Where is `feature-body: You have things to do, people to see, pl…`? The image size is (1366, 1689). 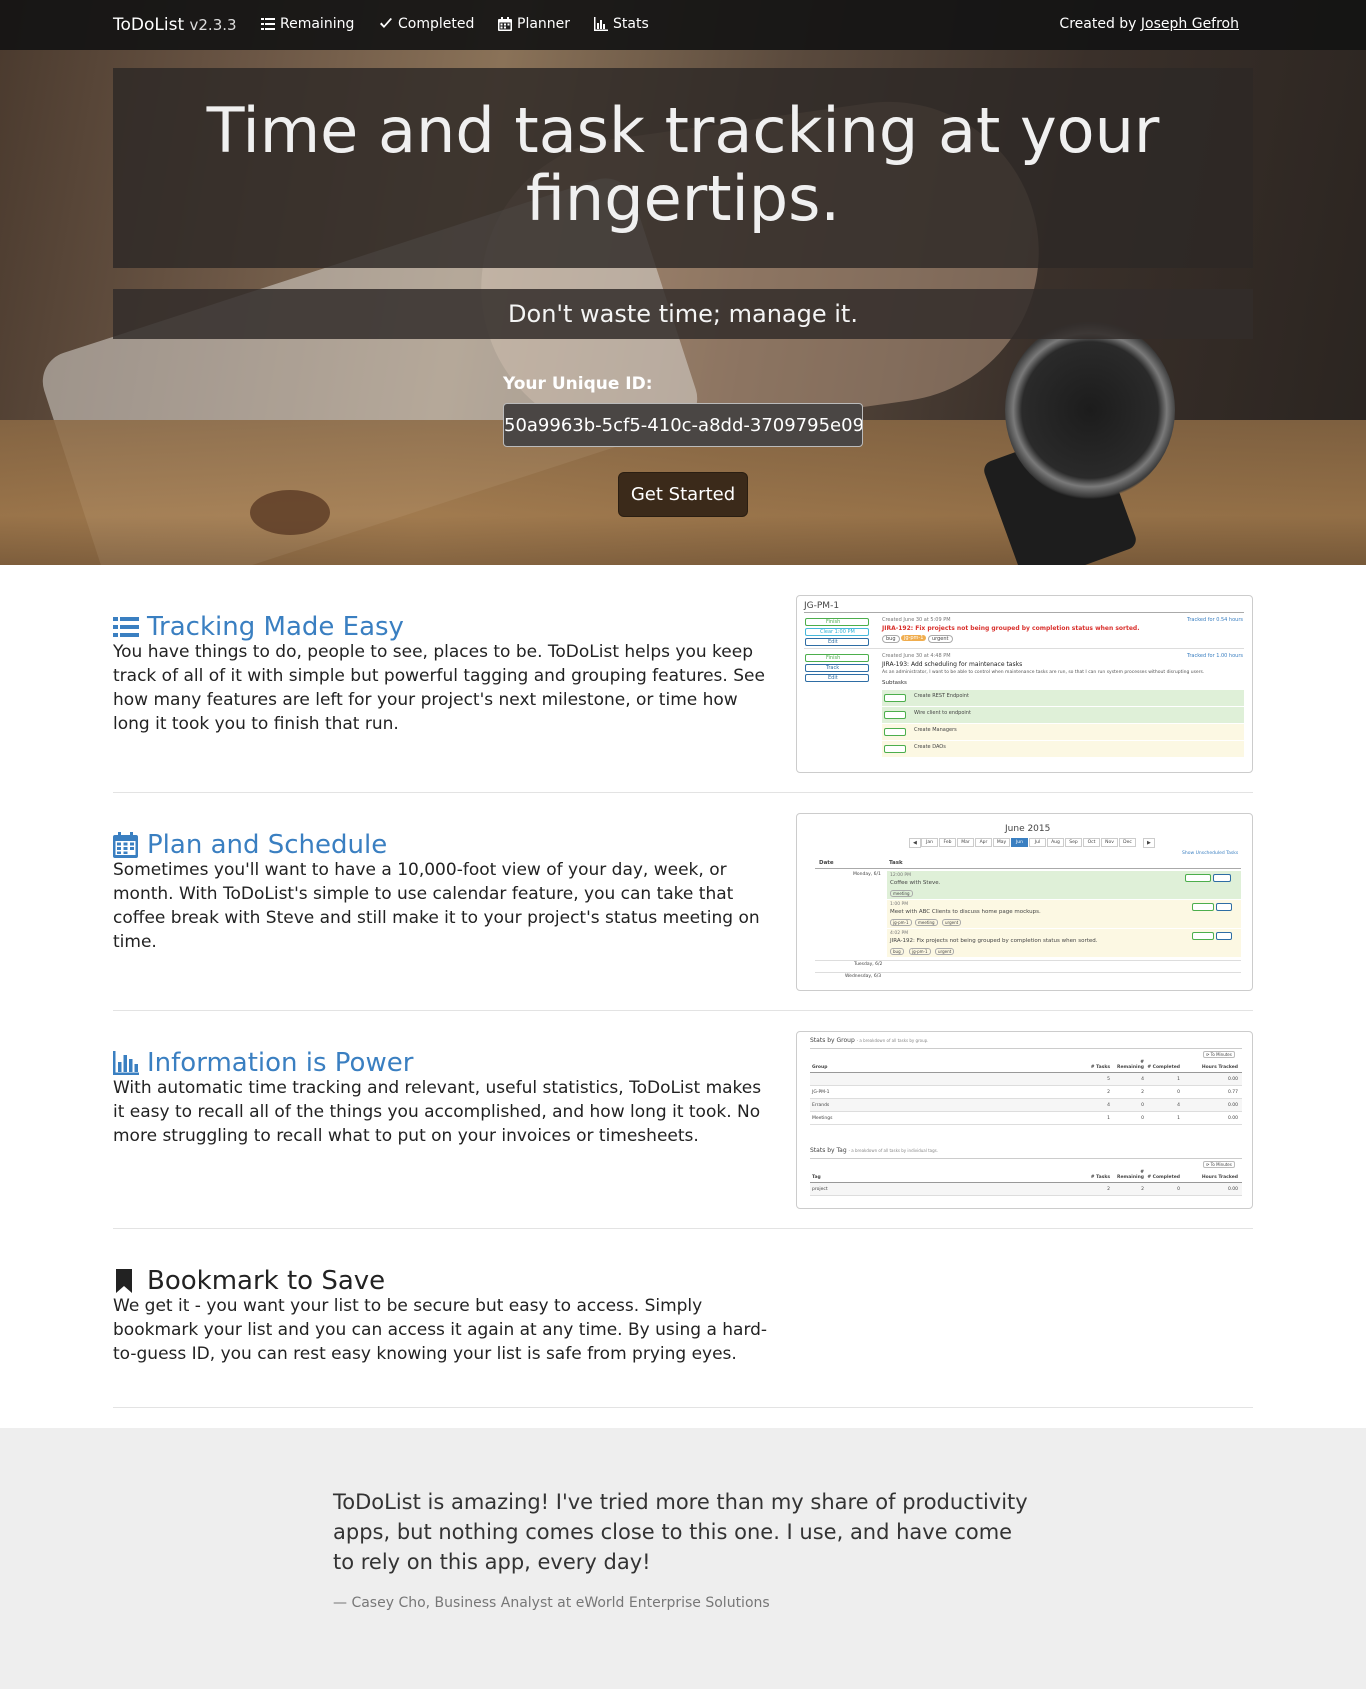 feature-body: You have things to do, people to see, pl… is located at coordinates (439, 688).